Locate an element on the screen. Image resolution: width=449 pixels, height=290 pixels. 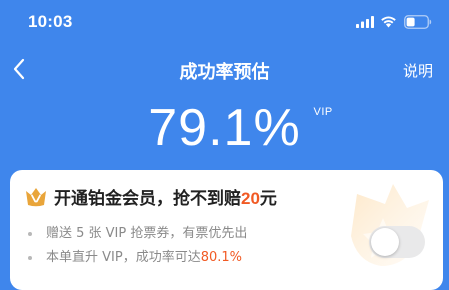
vip-tag: VIP is located at coordinates (323, 112).